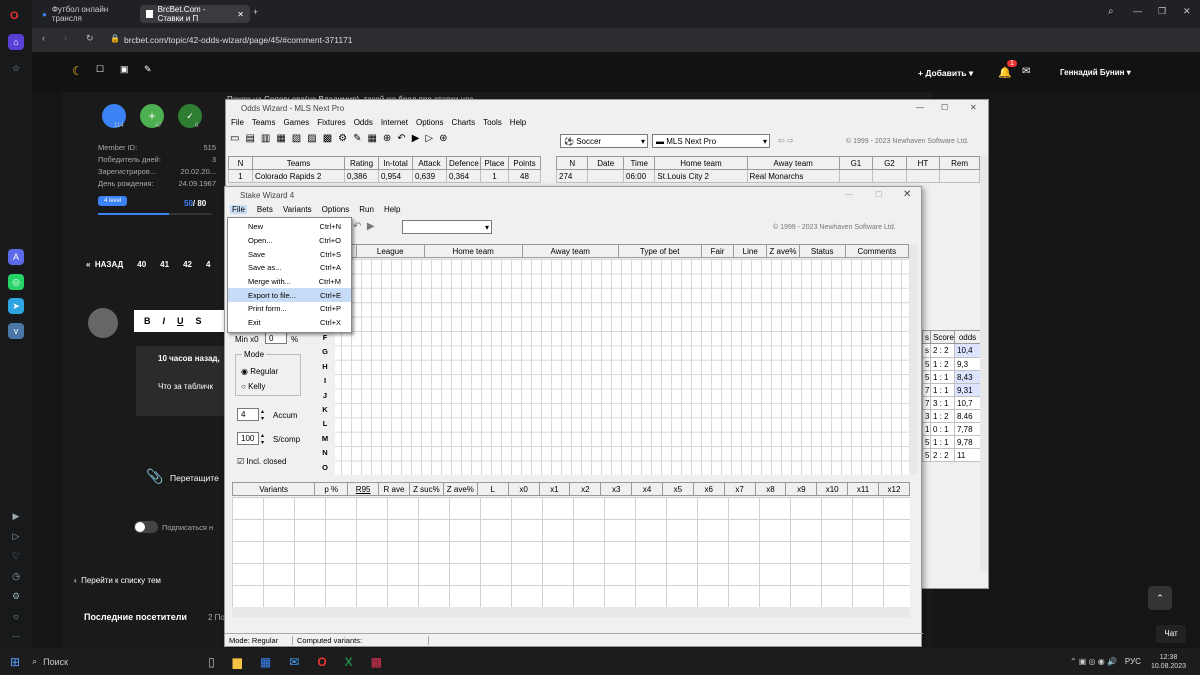 This screenshot has height=675, width=1200. I want to click on maximize-icon: ☐, so click(944, 107).